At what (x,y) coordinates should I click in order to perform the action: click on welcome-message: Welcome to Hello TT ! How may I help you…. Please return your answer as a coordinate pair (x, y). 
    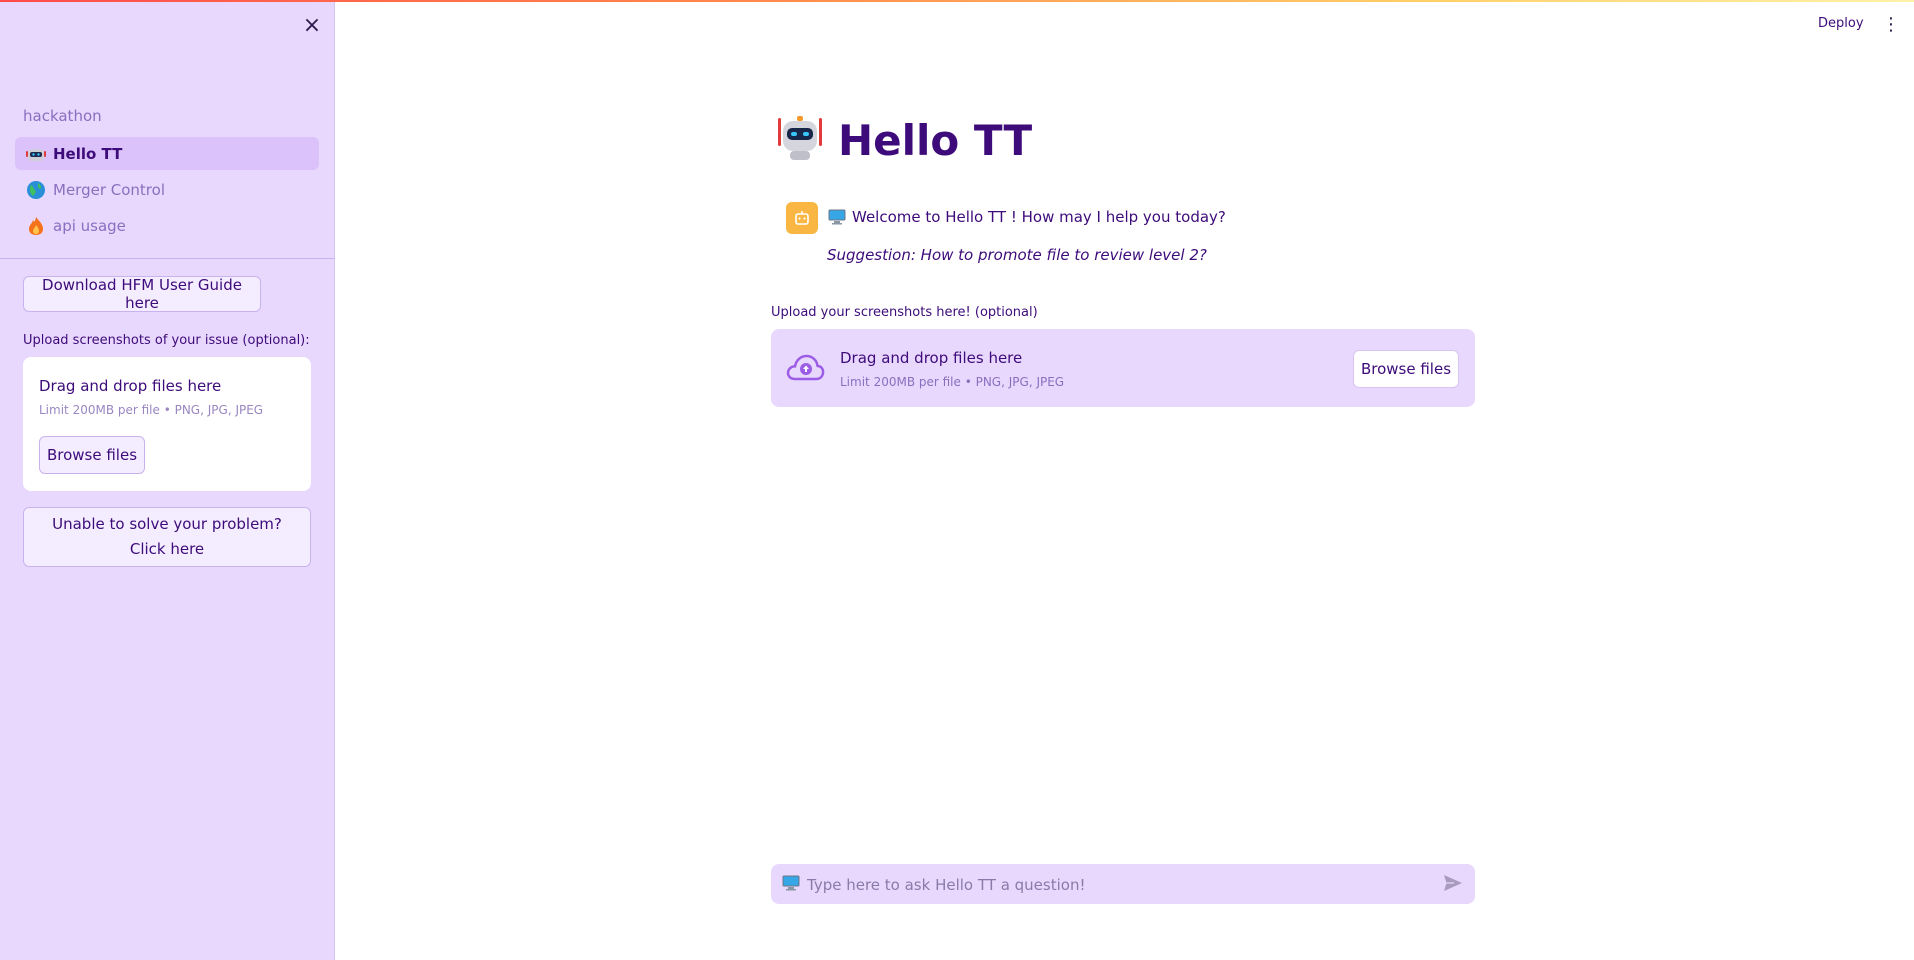
    Looking at the image, I should click on (1027, 217).